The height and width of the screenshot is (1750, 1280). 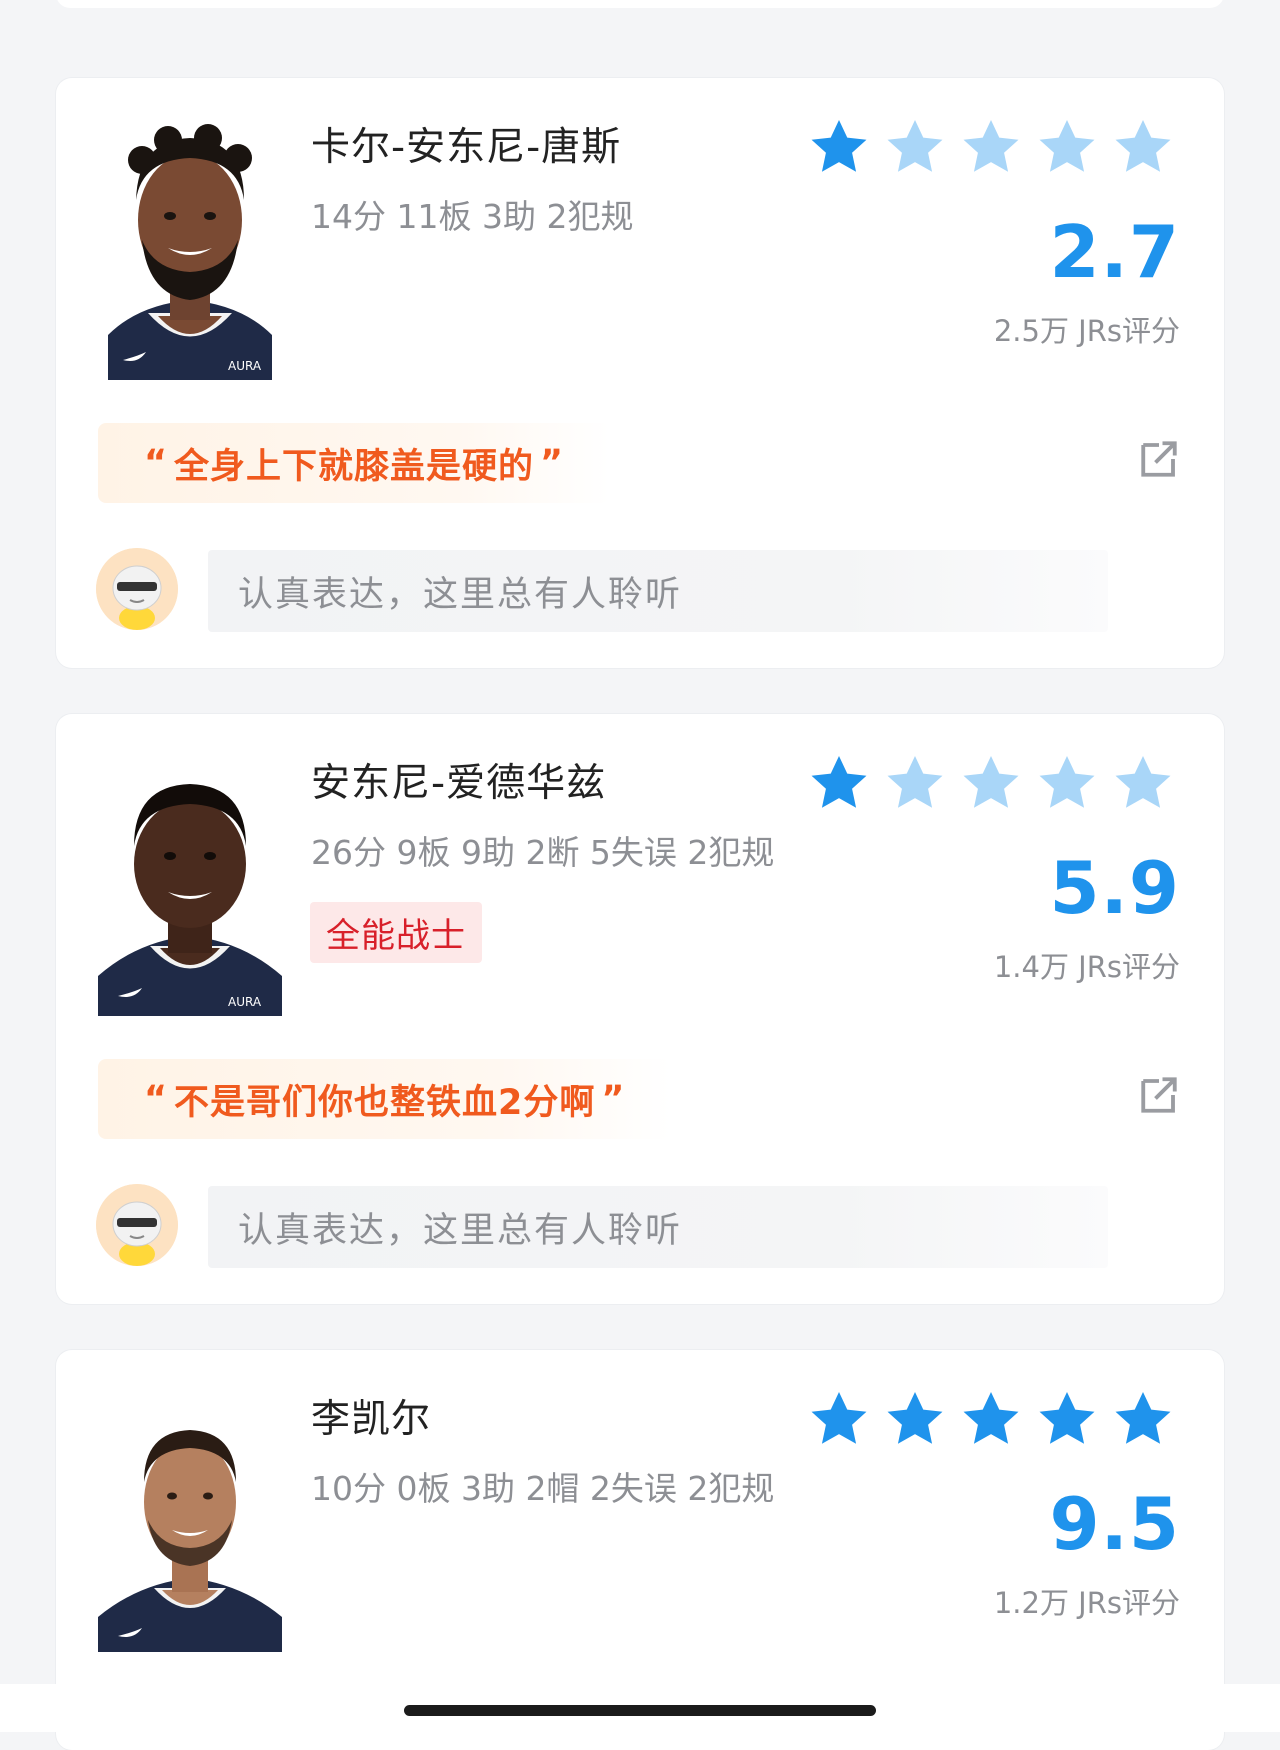 I want to click on player-name: 安东尼-爱德华兹, so click(x=459, y=783).